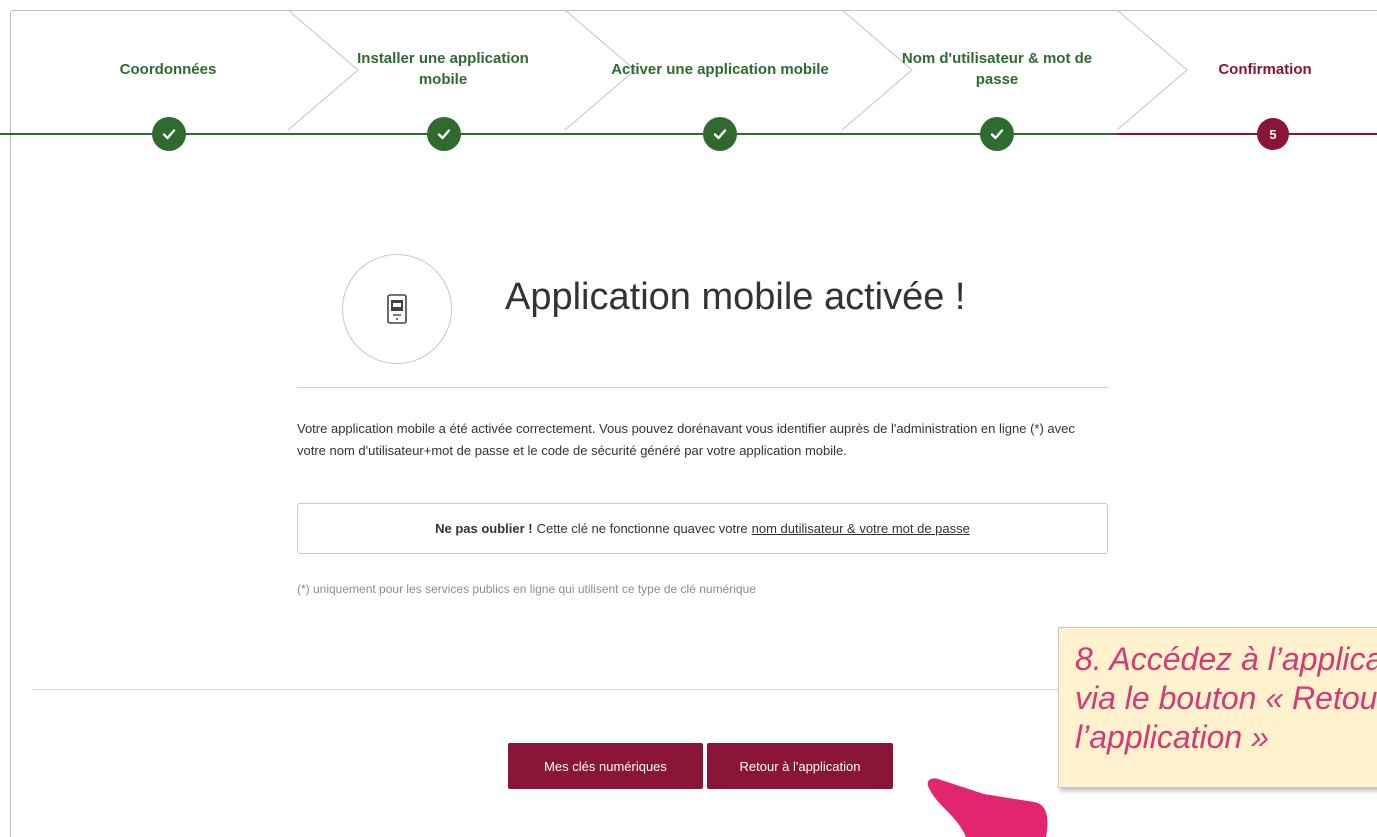  Describe the element at coordinates (987, 807) in the screenshot. I see `pointing-hand-icon` at that location.